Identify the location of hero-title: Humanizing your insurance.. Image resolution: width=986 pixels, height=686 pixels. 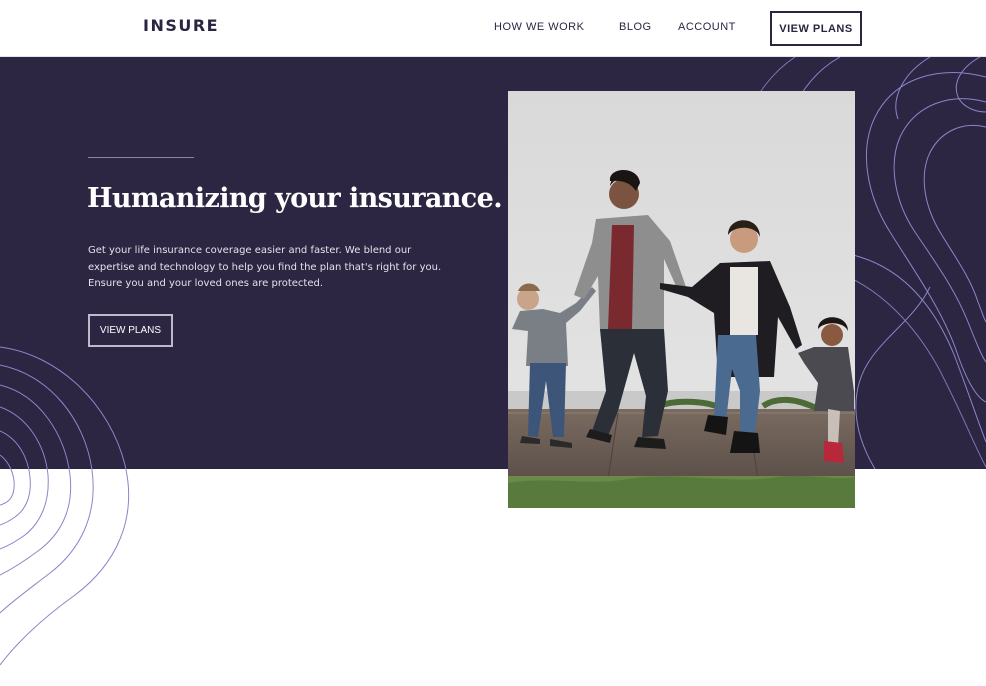
(295, 198).